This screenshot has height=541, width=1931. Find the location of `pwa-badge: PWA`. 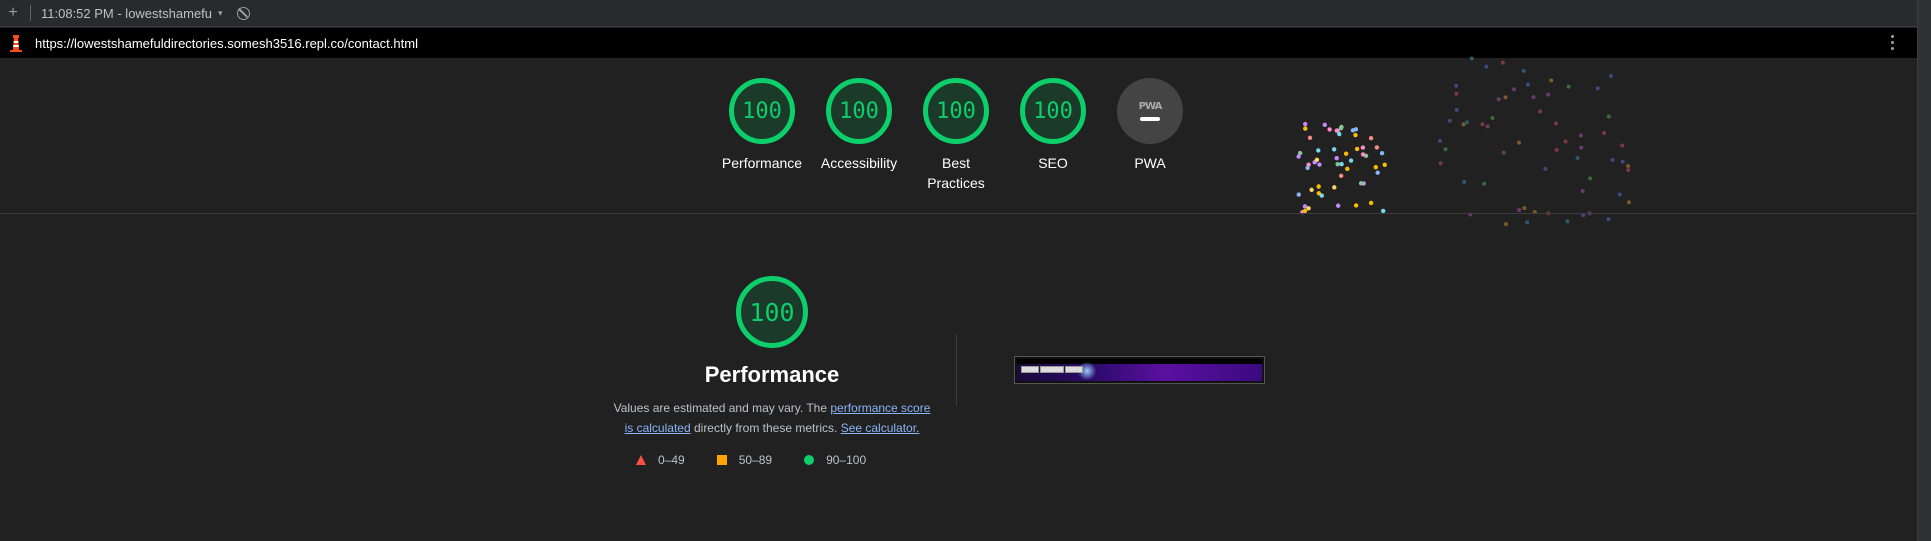

pwa-badge: PWA is located at coordinates (1150, 111).